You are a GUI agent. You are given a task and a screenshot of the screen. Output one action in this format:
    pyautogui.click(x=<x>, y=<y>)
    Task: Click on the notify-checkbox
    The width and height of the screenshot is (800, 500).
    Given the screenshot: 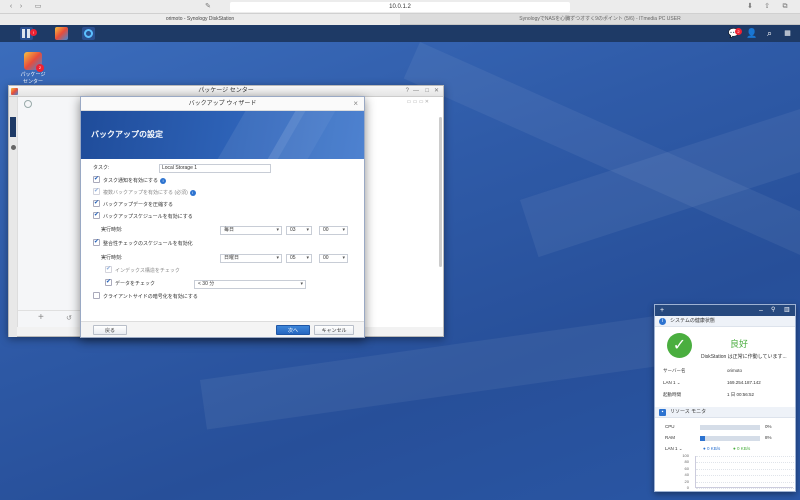 What is the action you would take?
    pyautogui.click(x=96, y=179)
    